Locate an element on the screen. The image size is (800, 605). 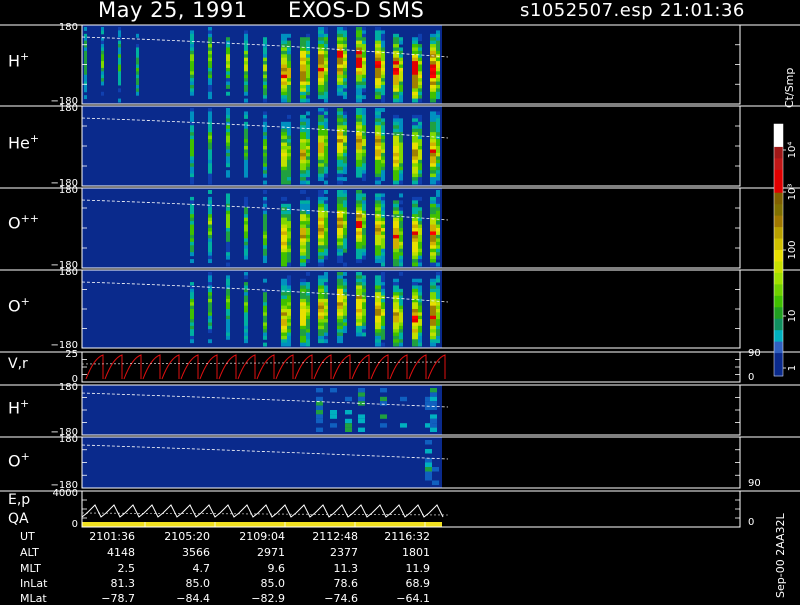
ephemeris-value: 81.3 is located at coordinates (123, 583).